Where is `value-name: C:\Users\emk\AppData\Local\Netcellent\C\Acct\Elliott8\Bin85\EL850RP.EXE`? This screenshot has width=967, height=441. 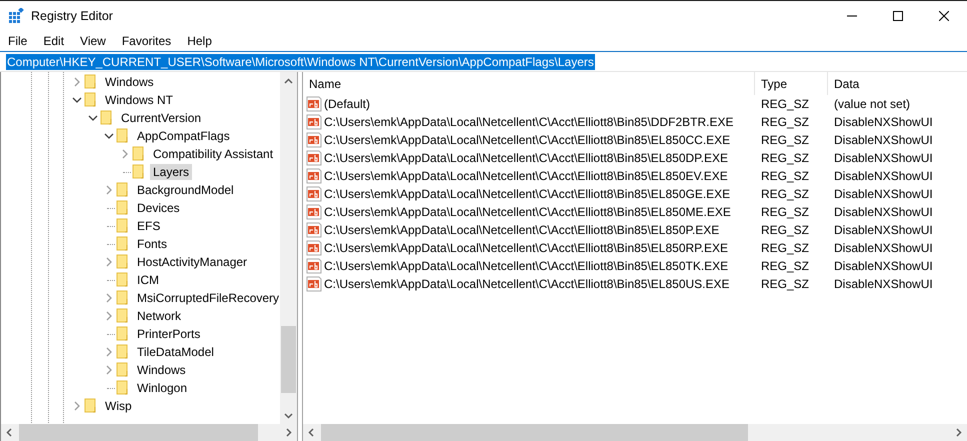 value-name: C:\Users\emk\AppData\Local\Netcellent\C\Acct\Elliott8\Bin85\EL850RP.EXE is located at coordinates (526, 248).